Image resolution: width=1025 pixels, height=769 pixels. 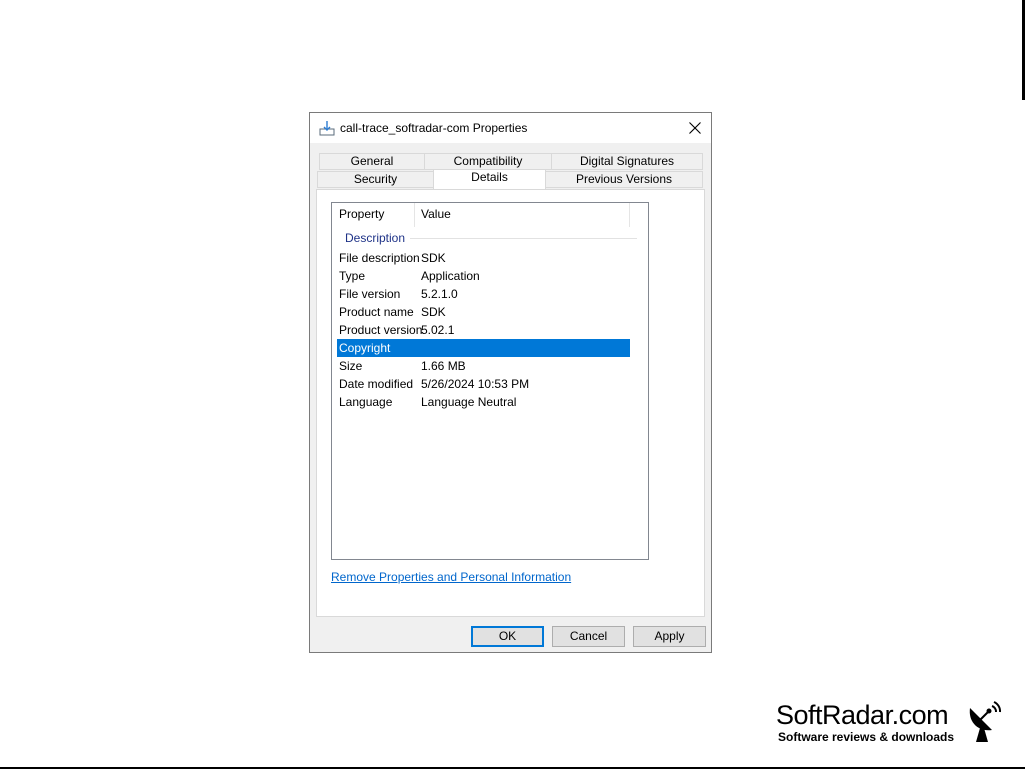 I want to click on property-name: Date modified, so click(x=376, y=384).